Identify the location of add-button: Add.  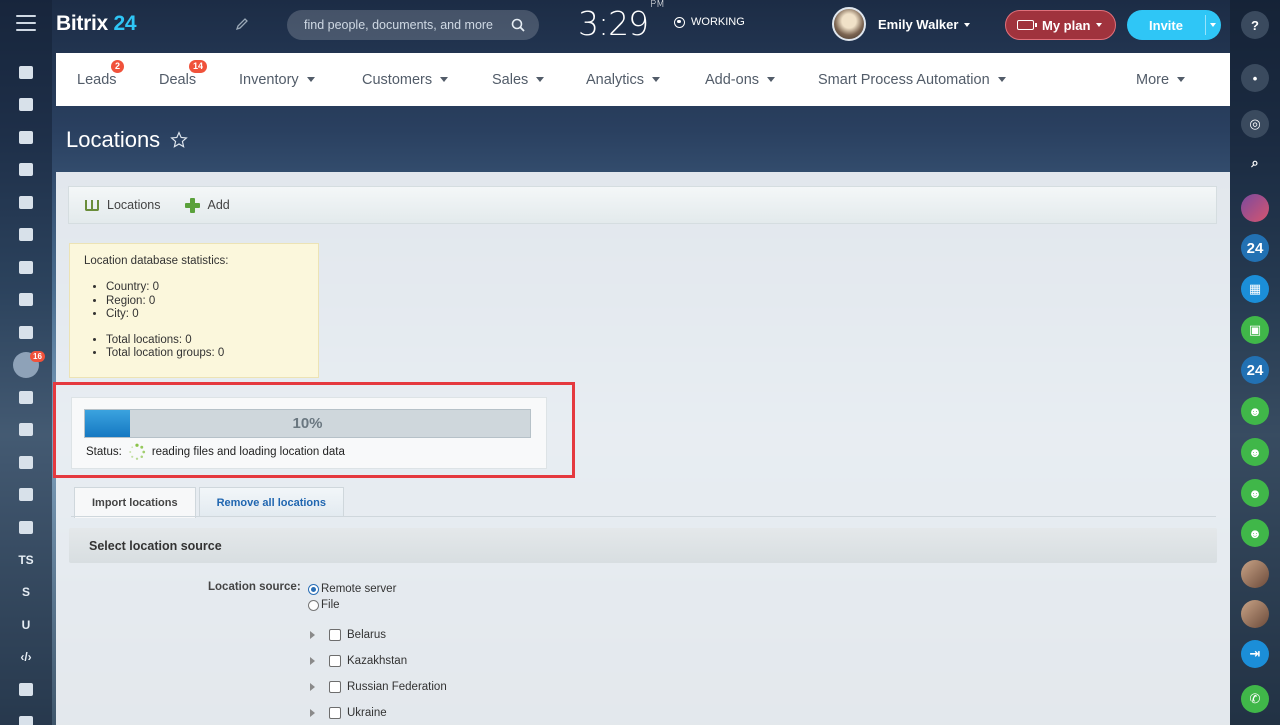
(207, 205).